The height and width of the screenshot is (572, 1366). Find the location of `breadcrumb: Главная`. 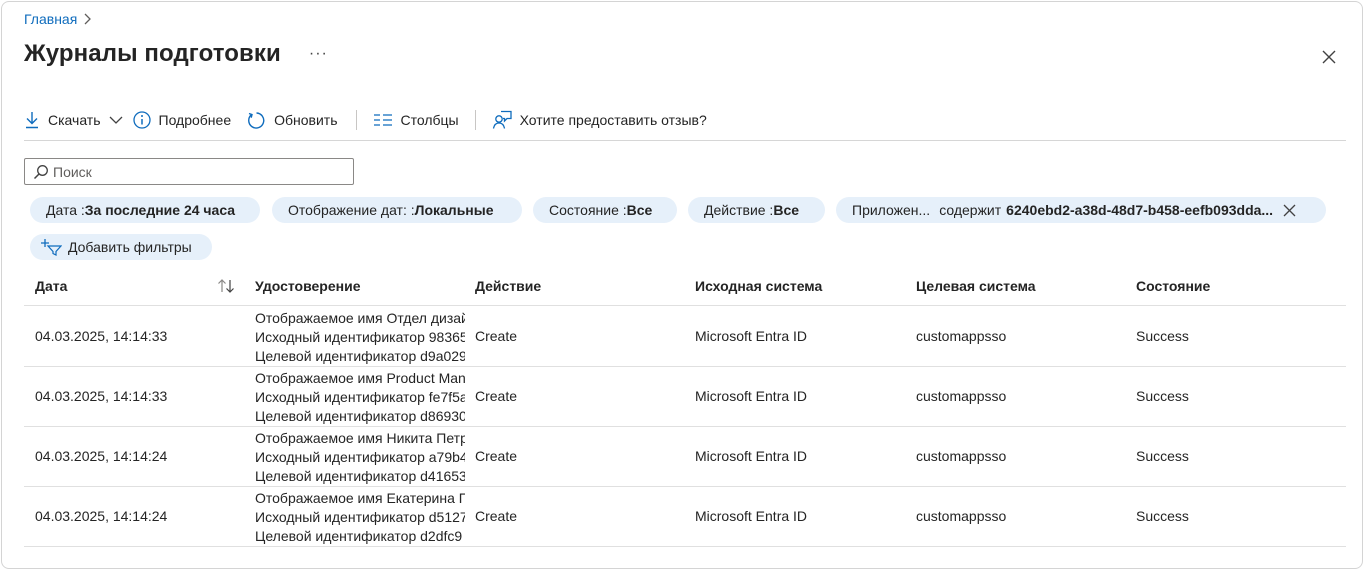

breadcrumb: Главная is located at coordinates (58, 19).